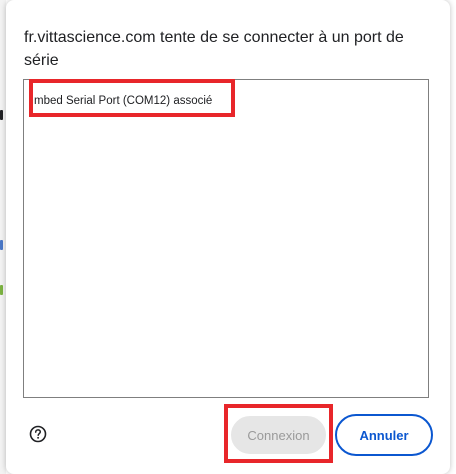 The image size is (456, 474). What do you see at coordinates (278, 435) in the screenshot?
I see `connect-button: Connexion` at bounding box center [278, 435].